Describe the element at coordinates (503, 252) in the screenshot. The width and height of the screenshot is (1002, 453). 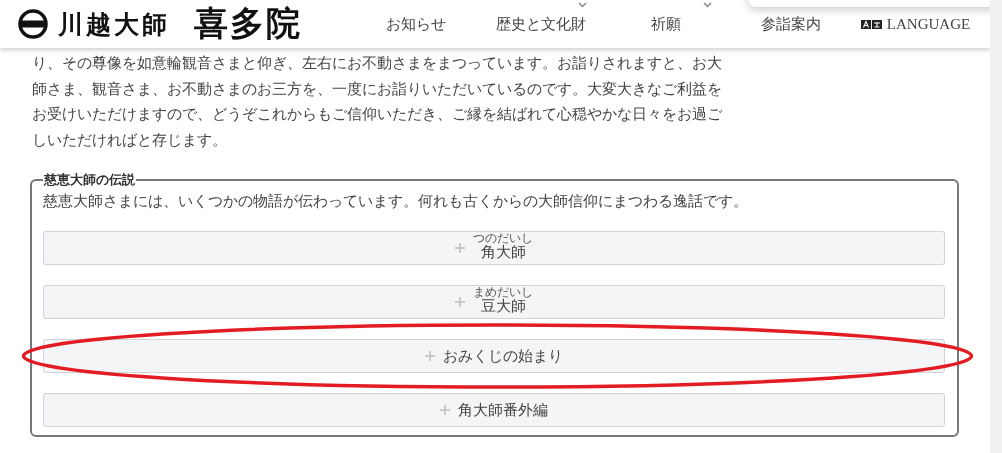
I see `accordion-label: 角大師` at that location.